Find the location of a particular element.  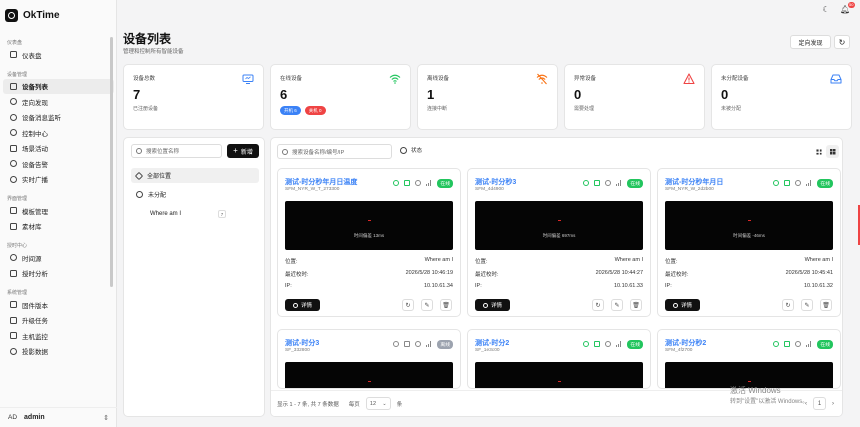

location-item-all: 全部位置 is located at coordinates (195, 175).